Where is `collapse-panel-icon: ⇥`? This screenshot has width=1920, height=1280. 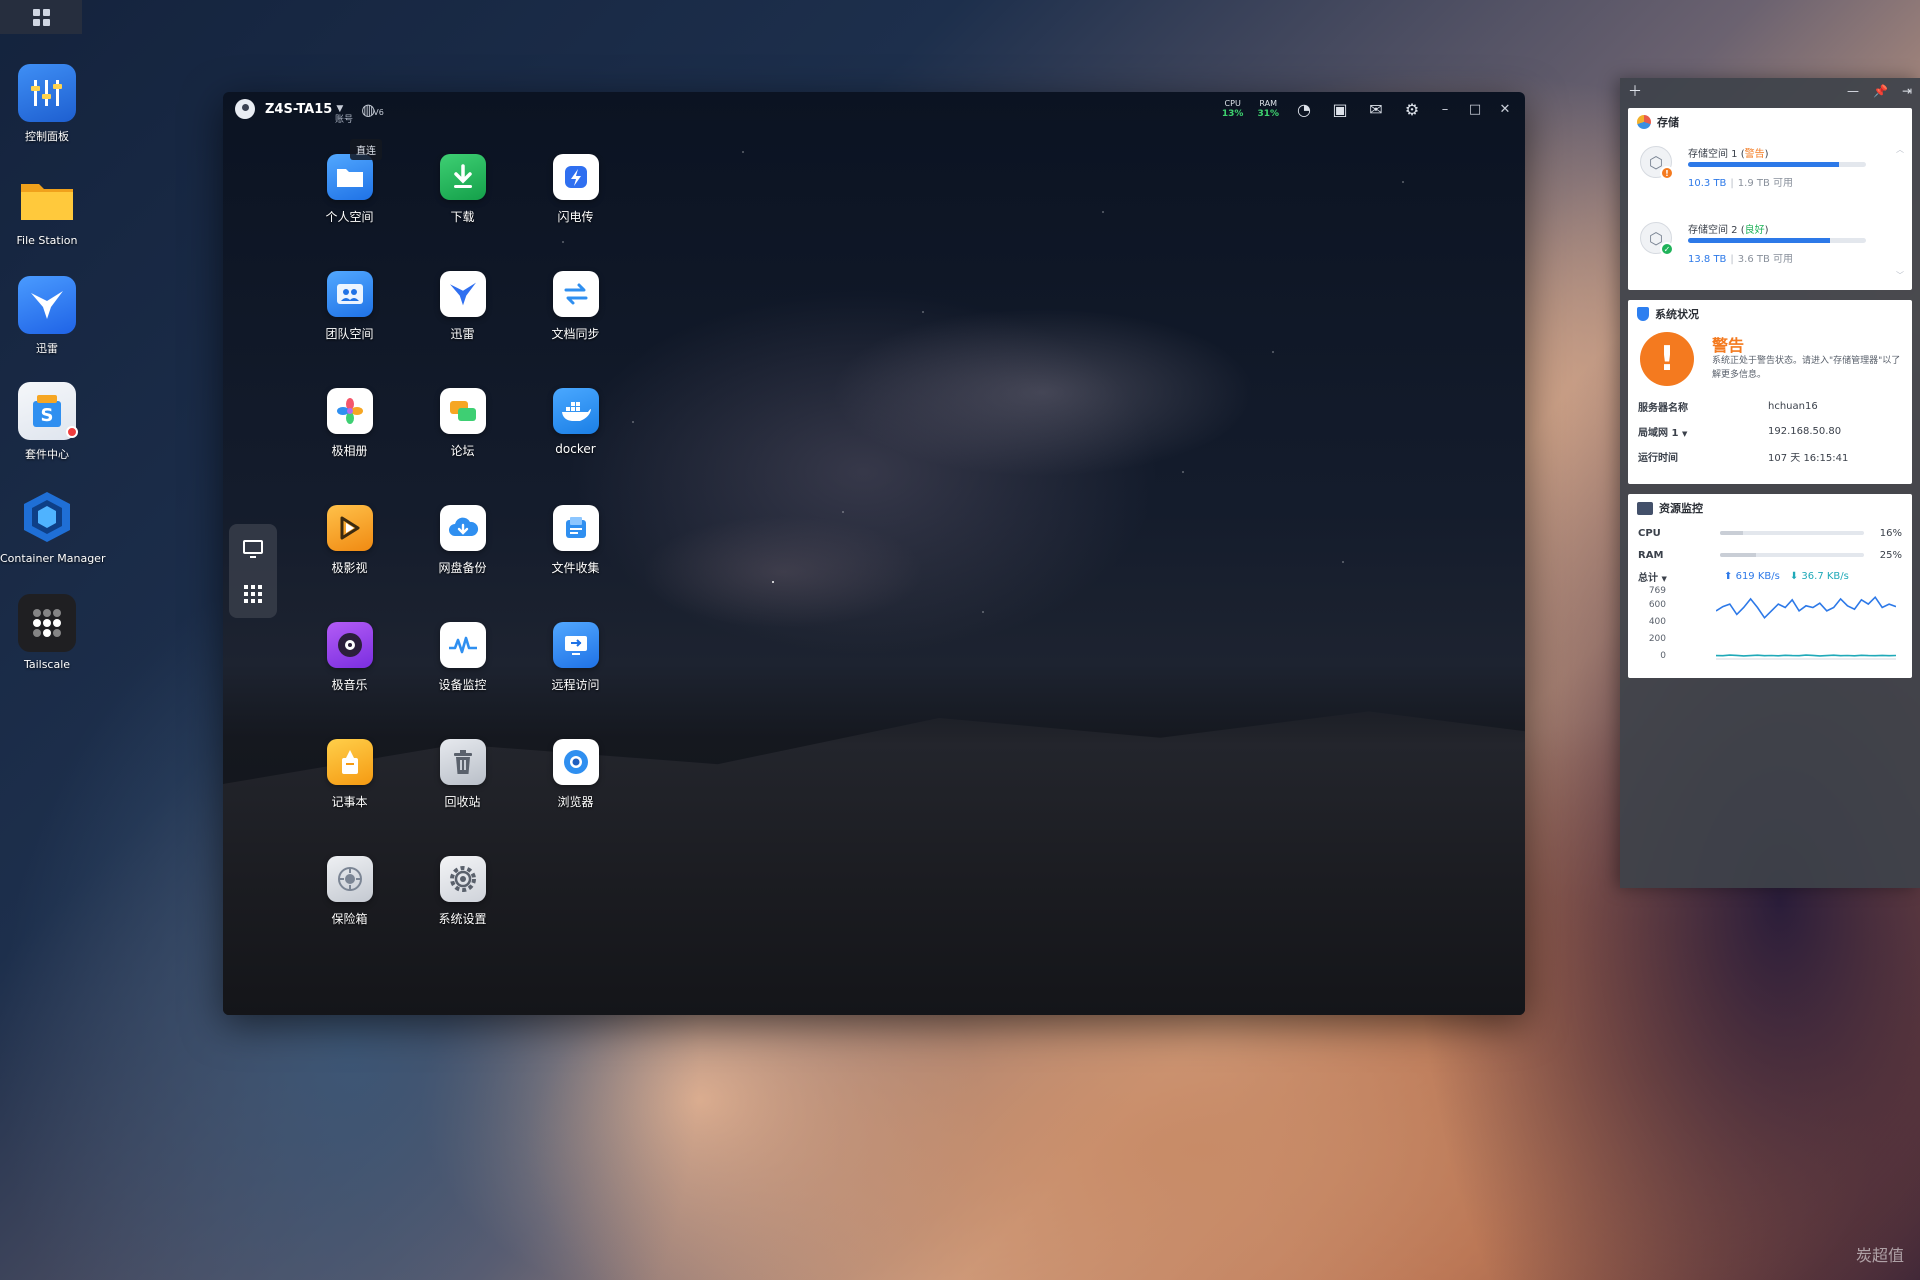 collapse-panel-icon: ⇥ is located at coordinates (1907, 91).